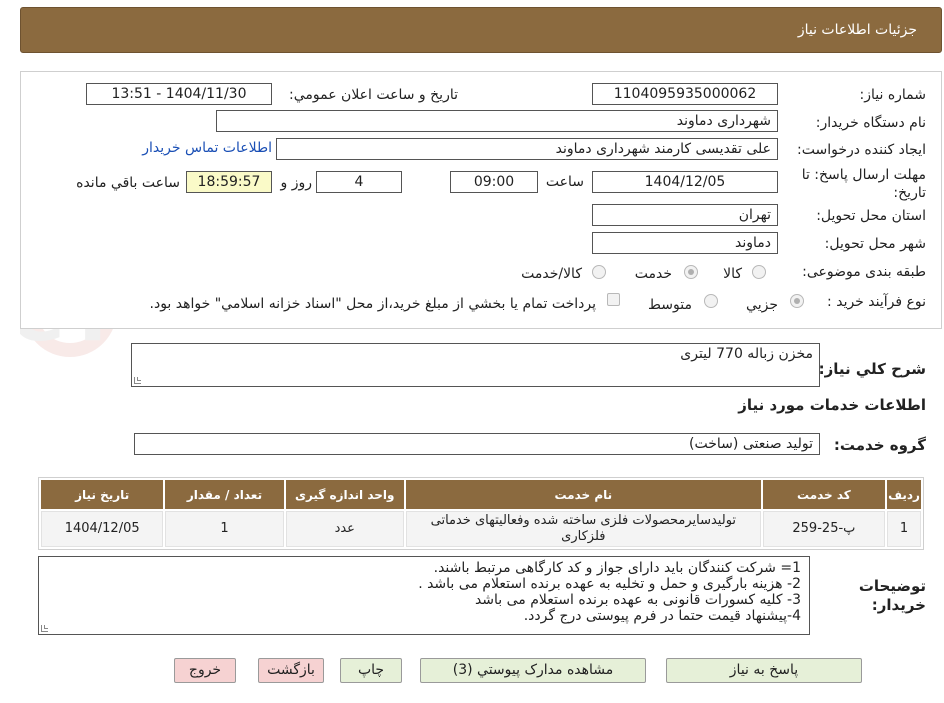 This screenshot has height=703, width=944. I want to click on col-header-service-code: کد خدمت, so click(824, 494).